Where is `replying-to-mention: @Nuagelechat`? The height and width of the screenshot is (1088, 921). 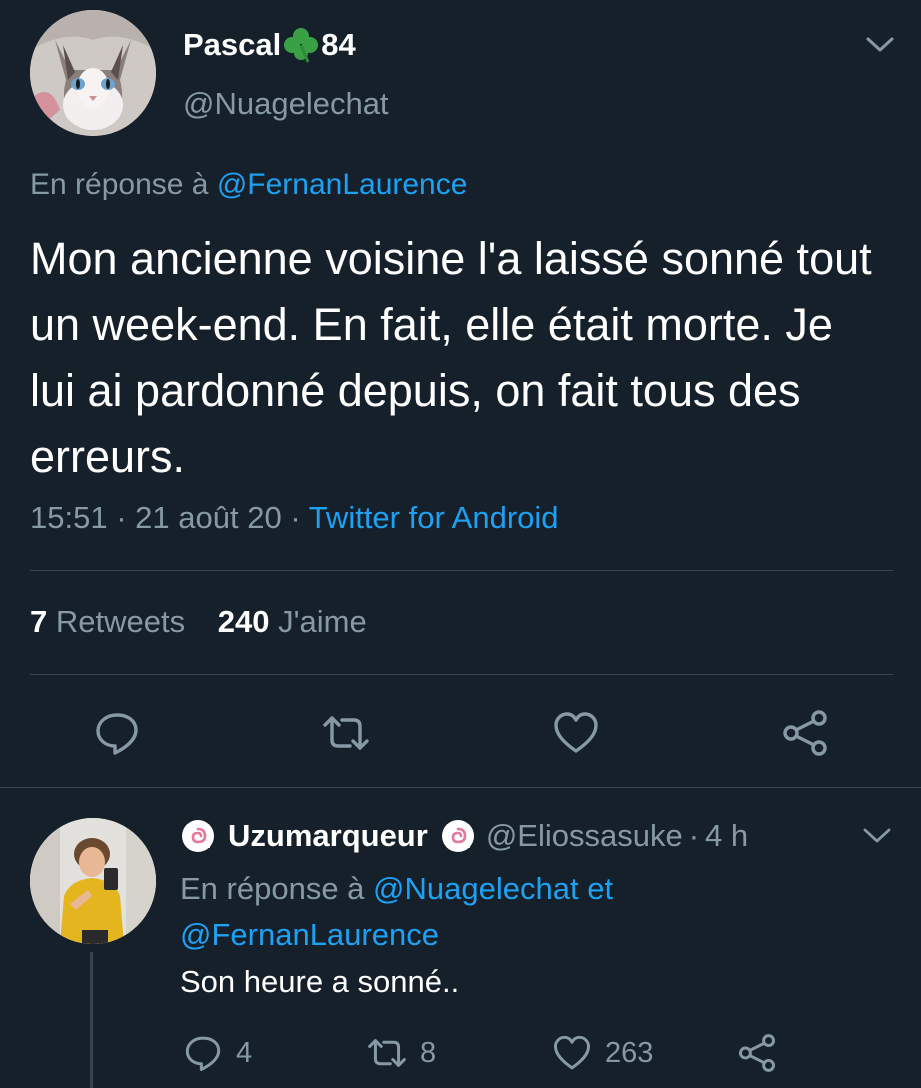
replying-to-mention: @Nuagelechat is located at coordinates (476, 888).